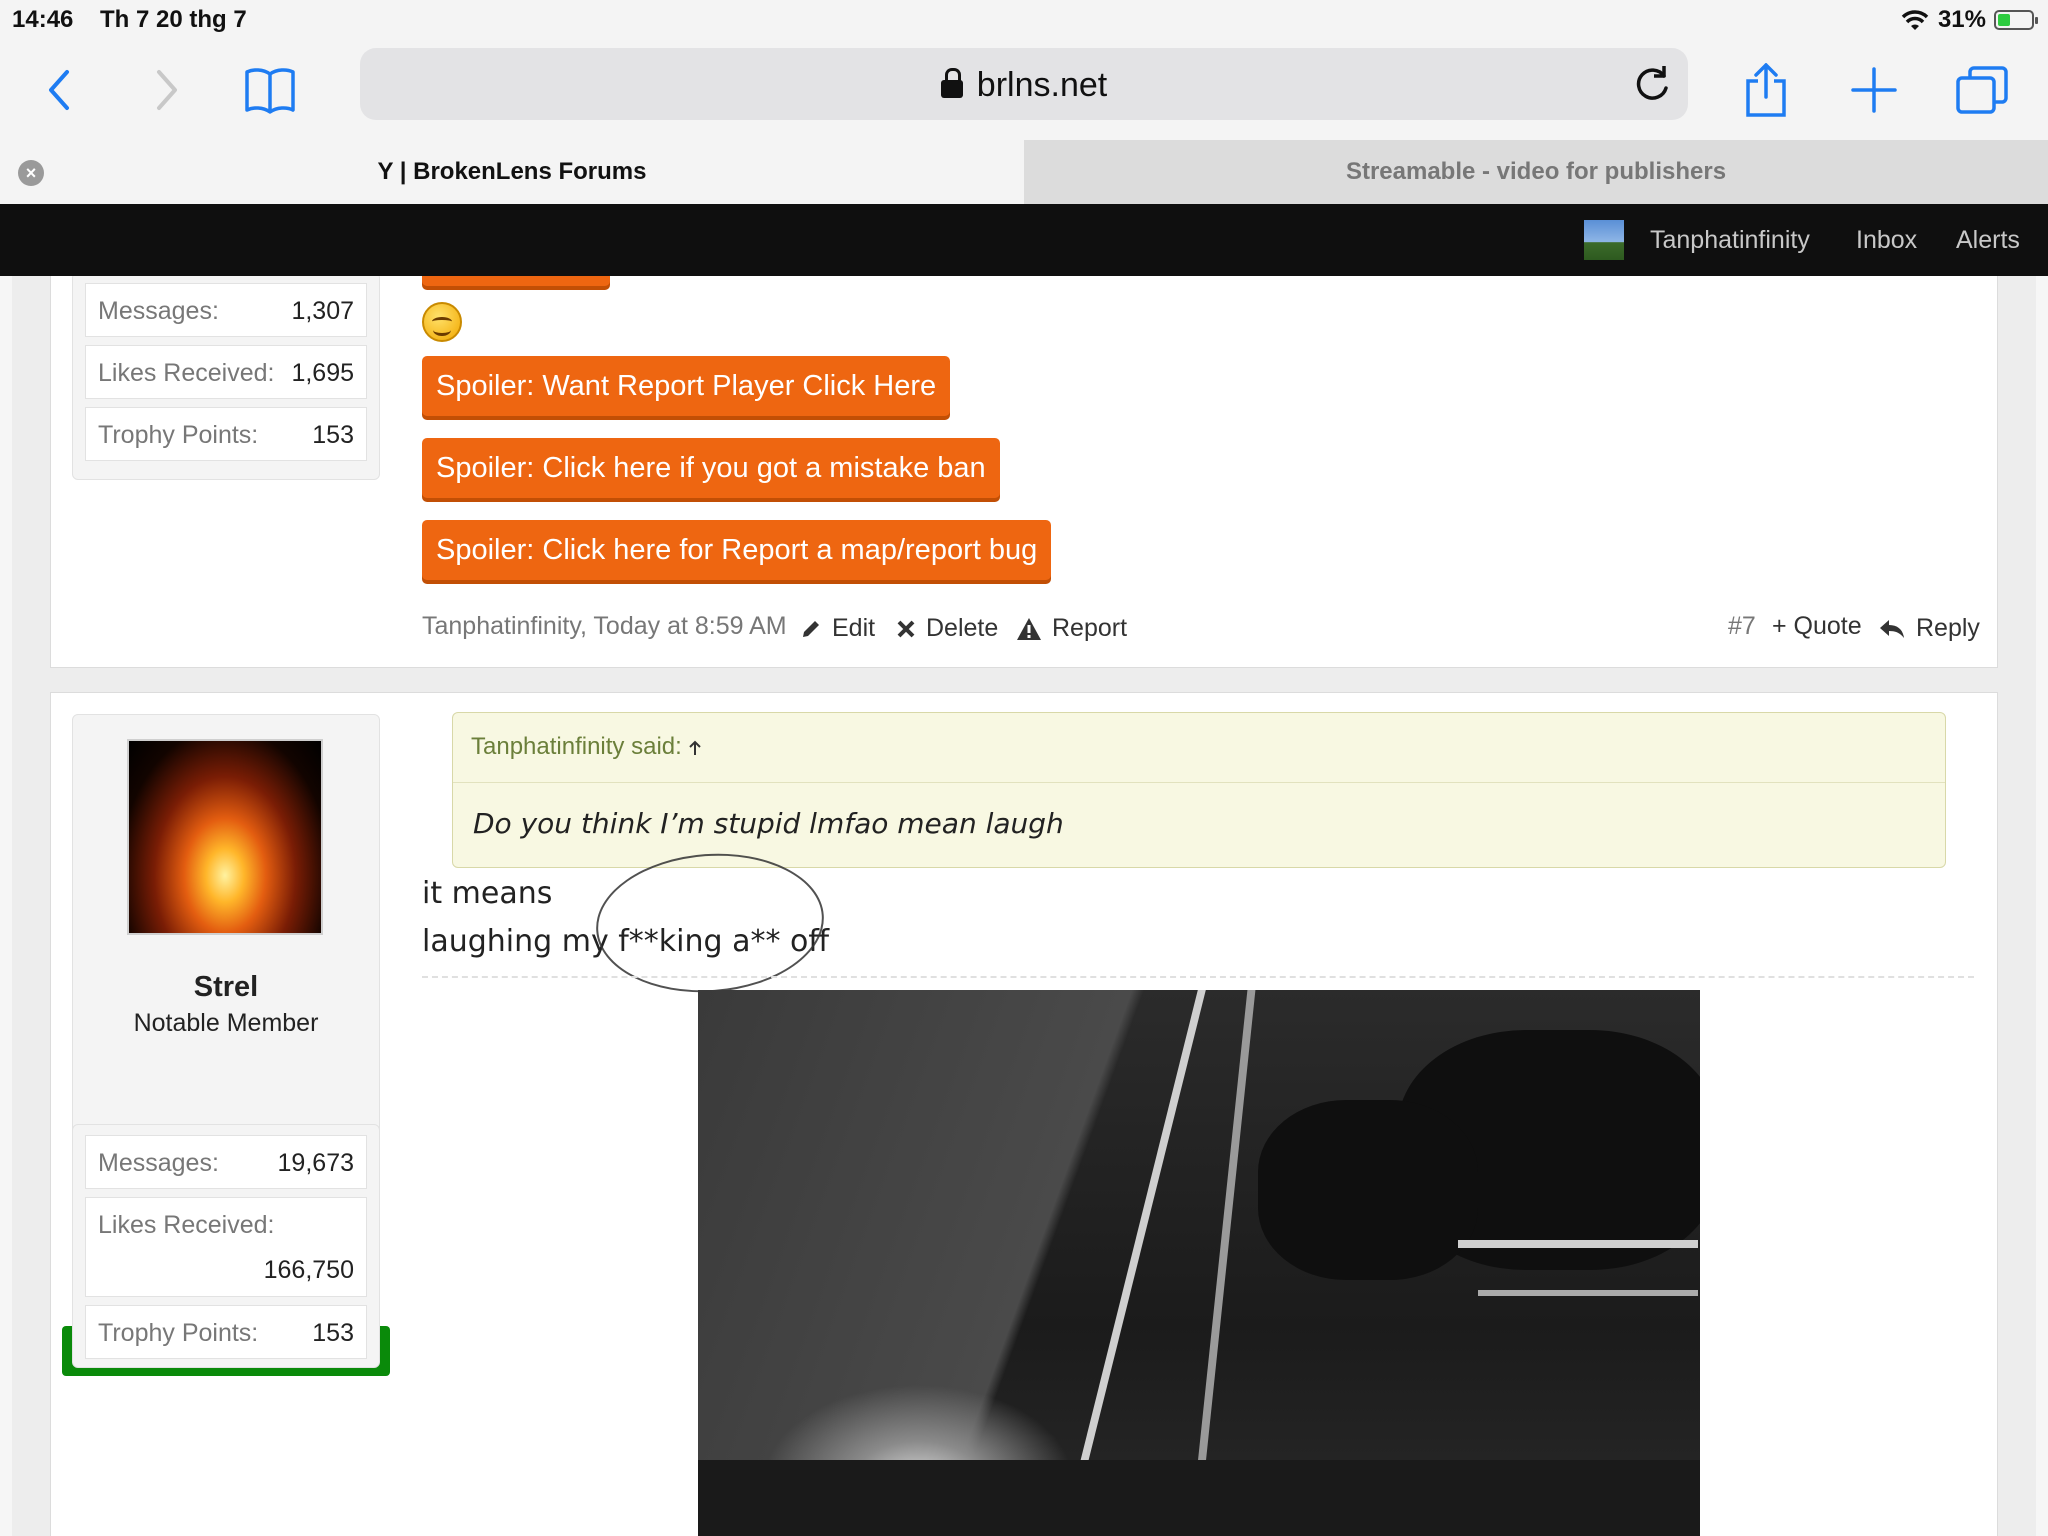 This screenshot has width=2048, height=1536. What do you see at coordinates (173, 19) in the screenshot?
I see `status-date: Th 7 20 thg 7` at bounding box center [173, 19].